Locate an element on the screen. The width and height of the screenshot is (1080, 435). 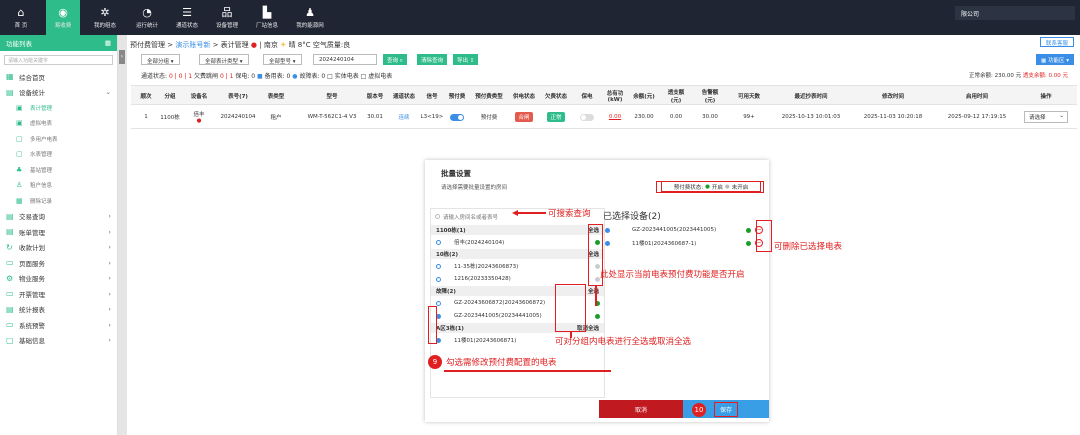
sun-icon: ☀ is located at coordinates (283, 45).